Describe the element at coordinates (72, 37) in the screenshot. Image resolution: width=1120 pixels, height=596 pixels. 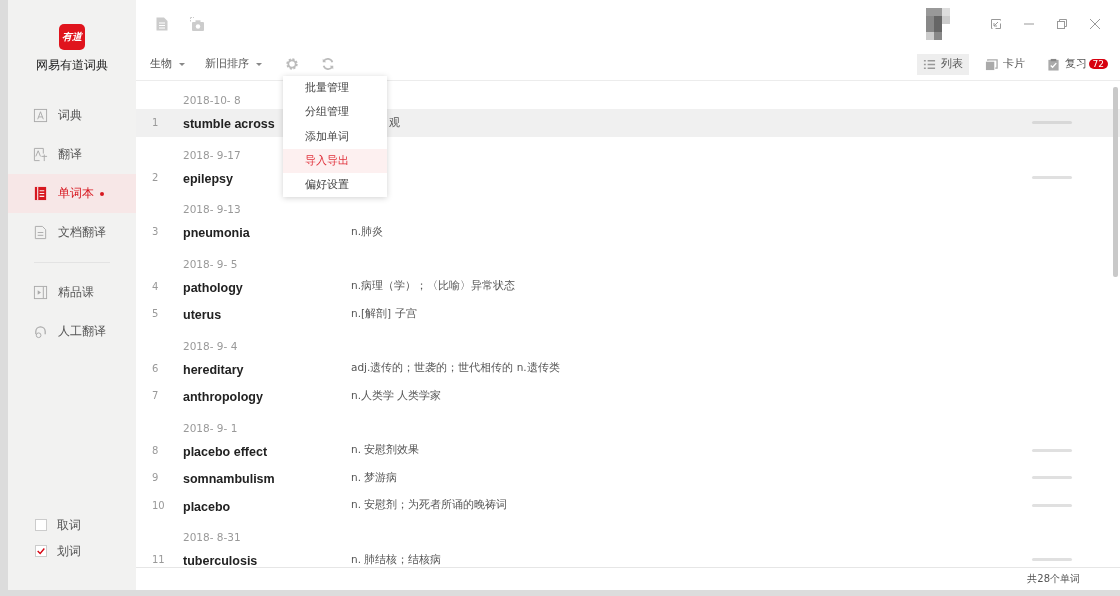
I see `logo-icon: 有道` at that location.